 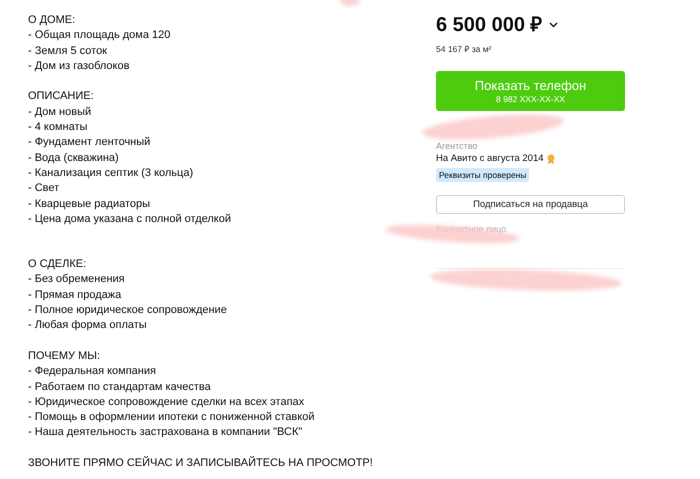 I want to click on description-line: - Цена дома указана с полной отделкой, so click(x=130, y=219).